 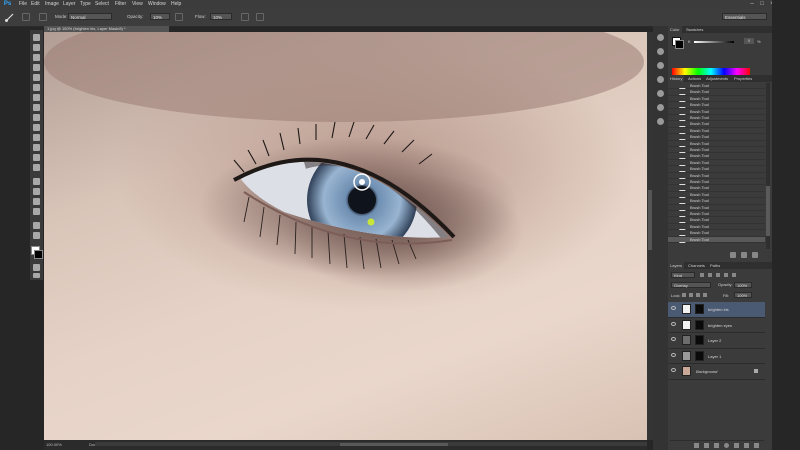 What do you see at coordinates (52, 4) in the screenshot?
I see `menu-image: Image` at bounding box center [52, 4].